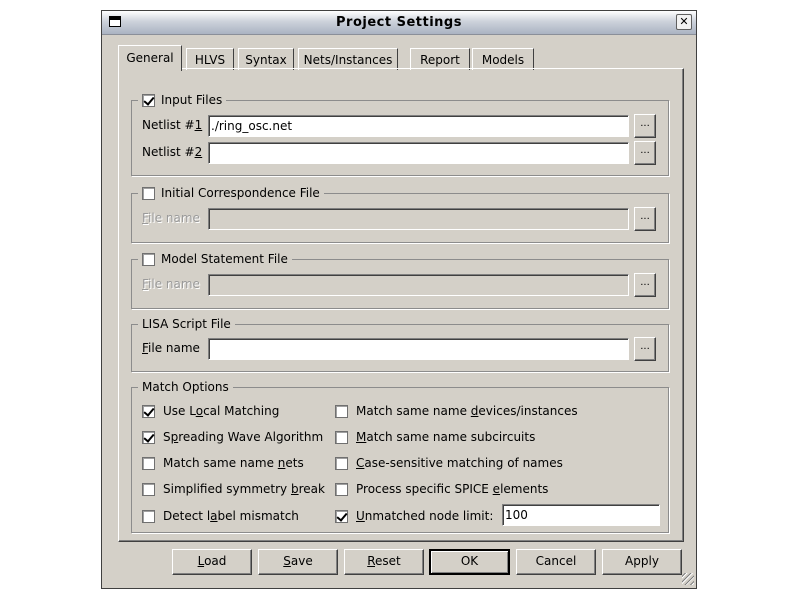 The image size is (800, 600). Describe the element at coordinates (148, 100) in the screenshot. I see `input-files-checkbox` at that location.